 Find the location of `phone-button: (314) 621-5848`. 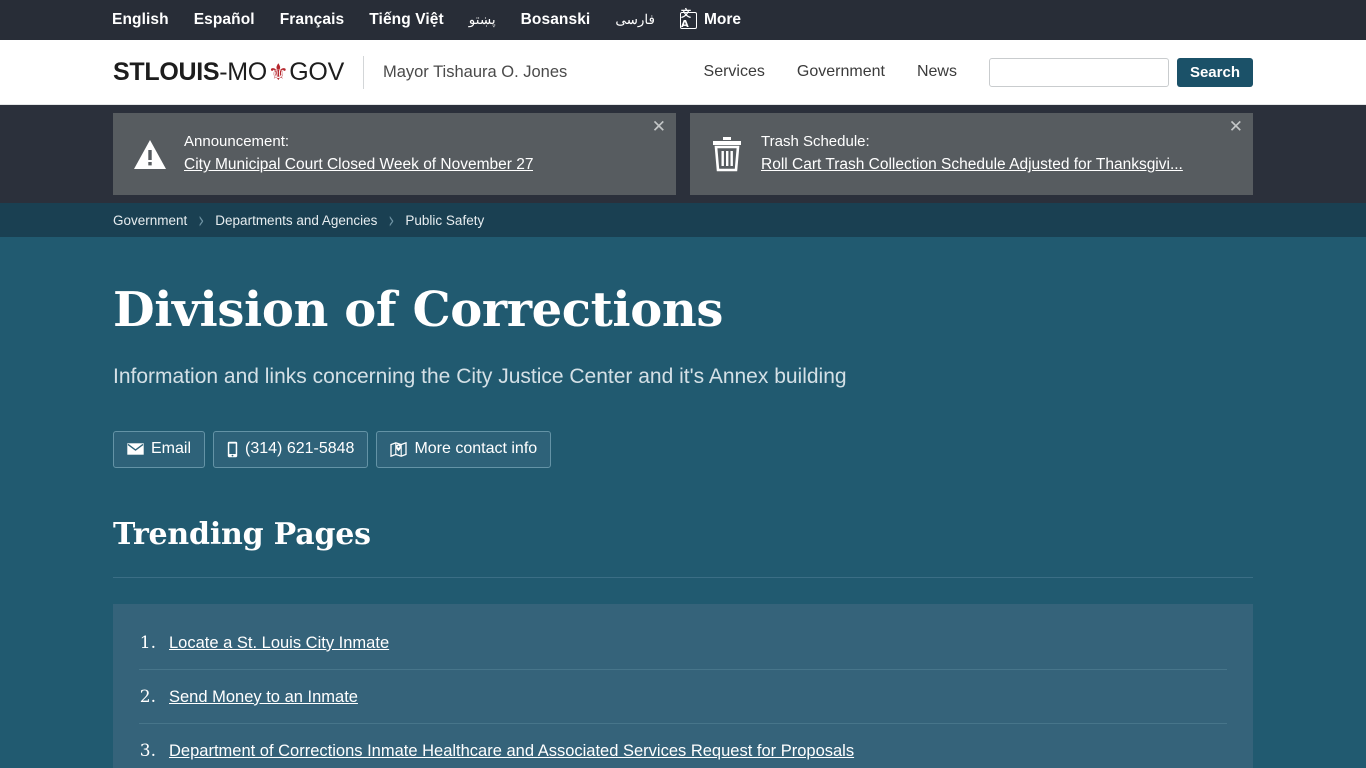

phone-button: (314) 621-5848 is located at coordinates (291, 449).